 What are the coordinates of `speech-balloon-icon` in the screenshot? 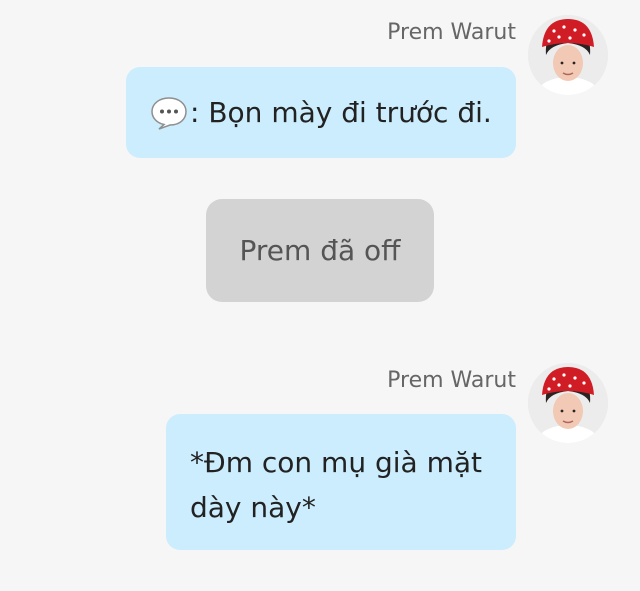 It's located at (169, 113).